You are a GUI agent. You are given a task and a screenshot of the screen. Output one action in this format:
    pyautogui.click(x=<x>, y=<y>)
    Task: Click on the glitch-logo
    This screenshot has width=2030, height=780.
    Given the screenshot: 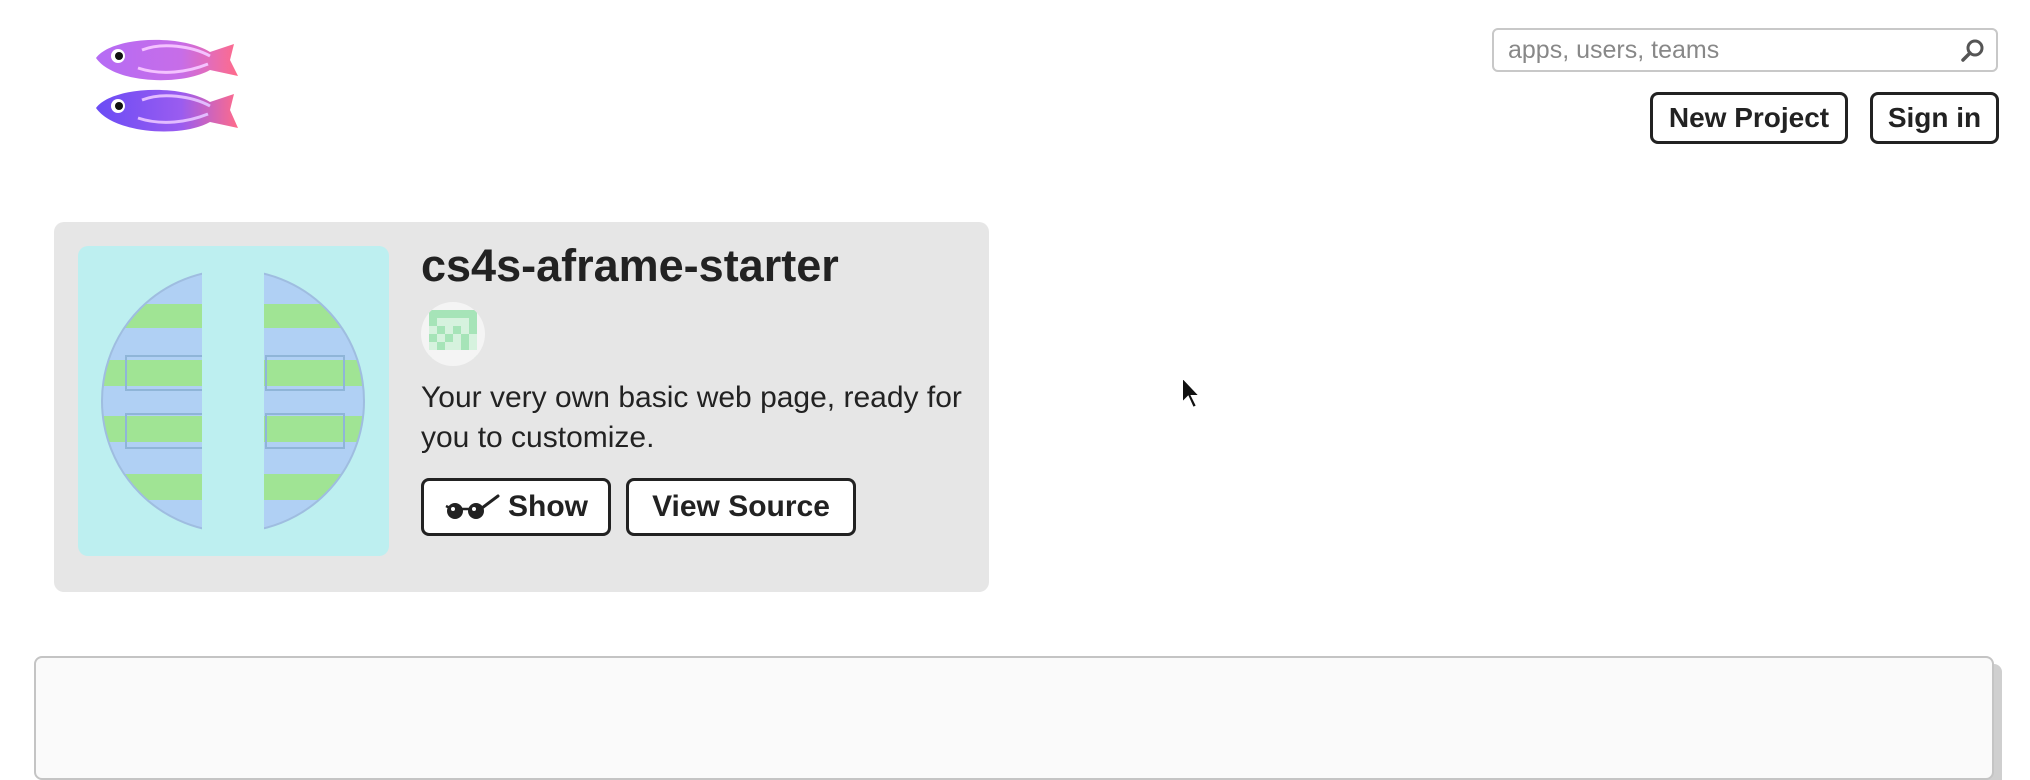 What is the action you would take?
    pyautogui.click(x=167, y=88)
    